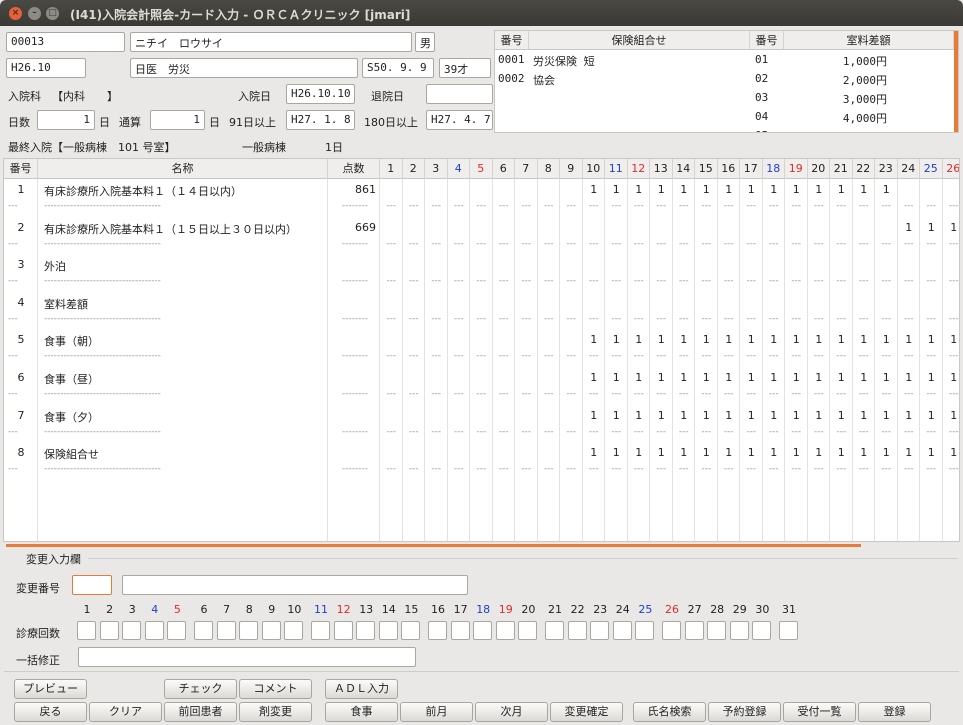 The width and height of the screenshot is (963, 725). What do you see at coordinates (894, 712) in the screenshot?
I see `register-button: 登録` at bounding box center [894, 712].